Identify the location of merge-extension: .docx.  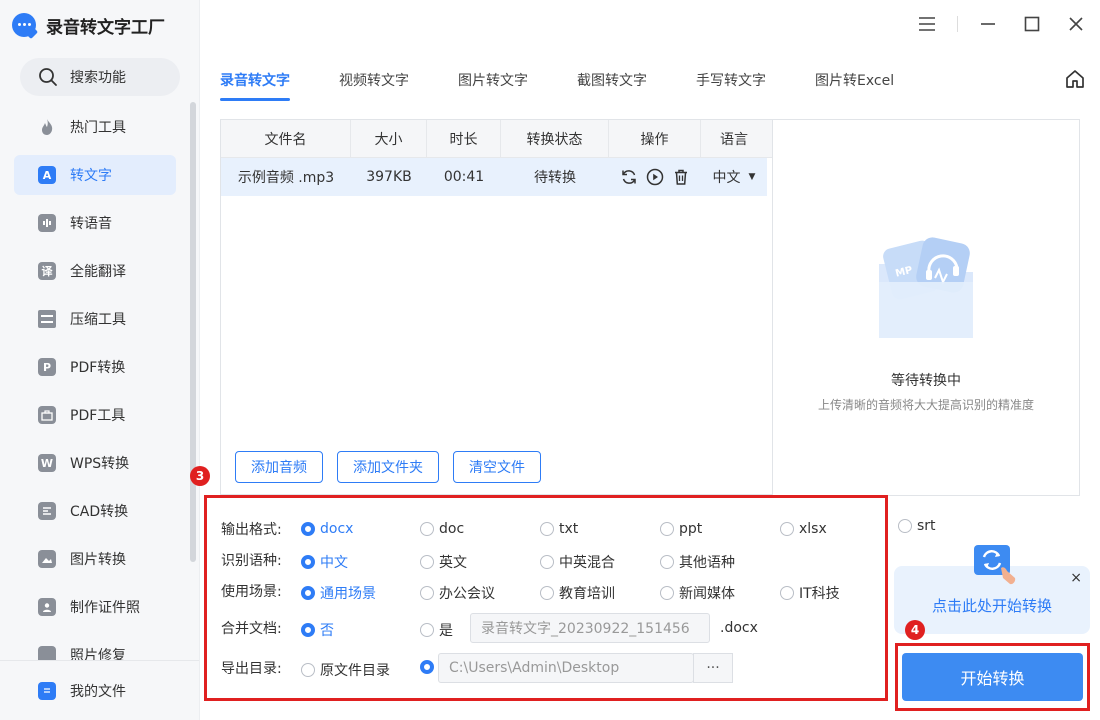
(739, 628).